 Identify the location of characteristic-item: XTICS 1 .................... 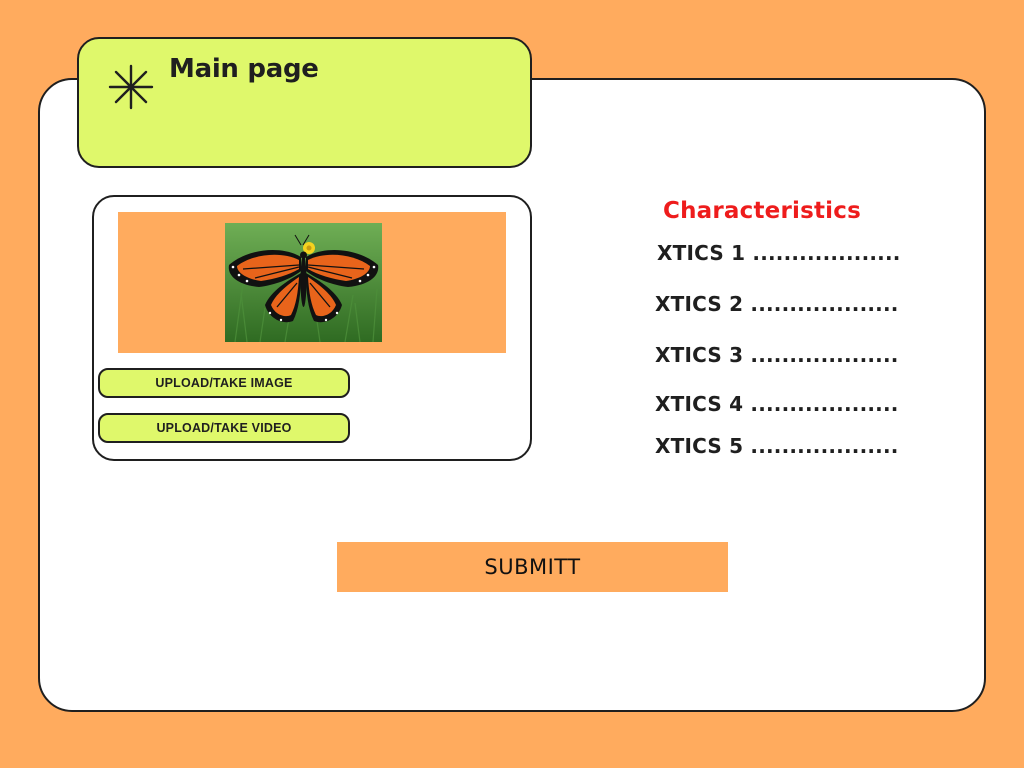
(779, 253).